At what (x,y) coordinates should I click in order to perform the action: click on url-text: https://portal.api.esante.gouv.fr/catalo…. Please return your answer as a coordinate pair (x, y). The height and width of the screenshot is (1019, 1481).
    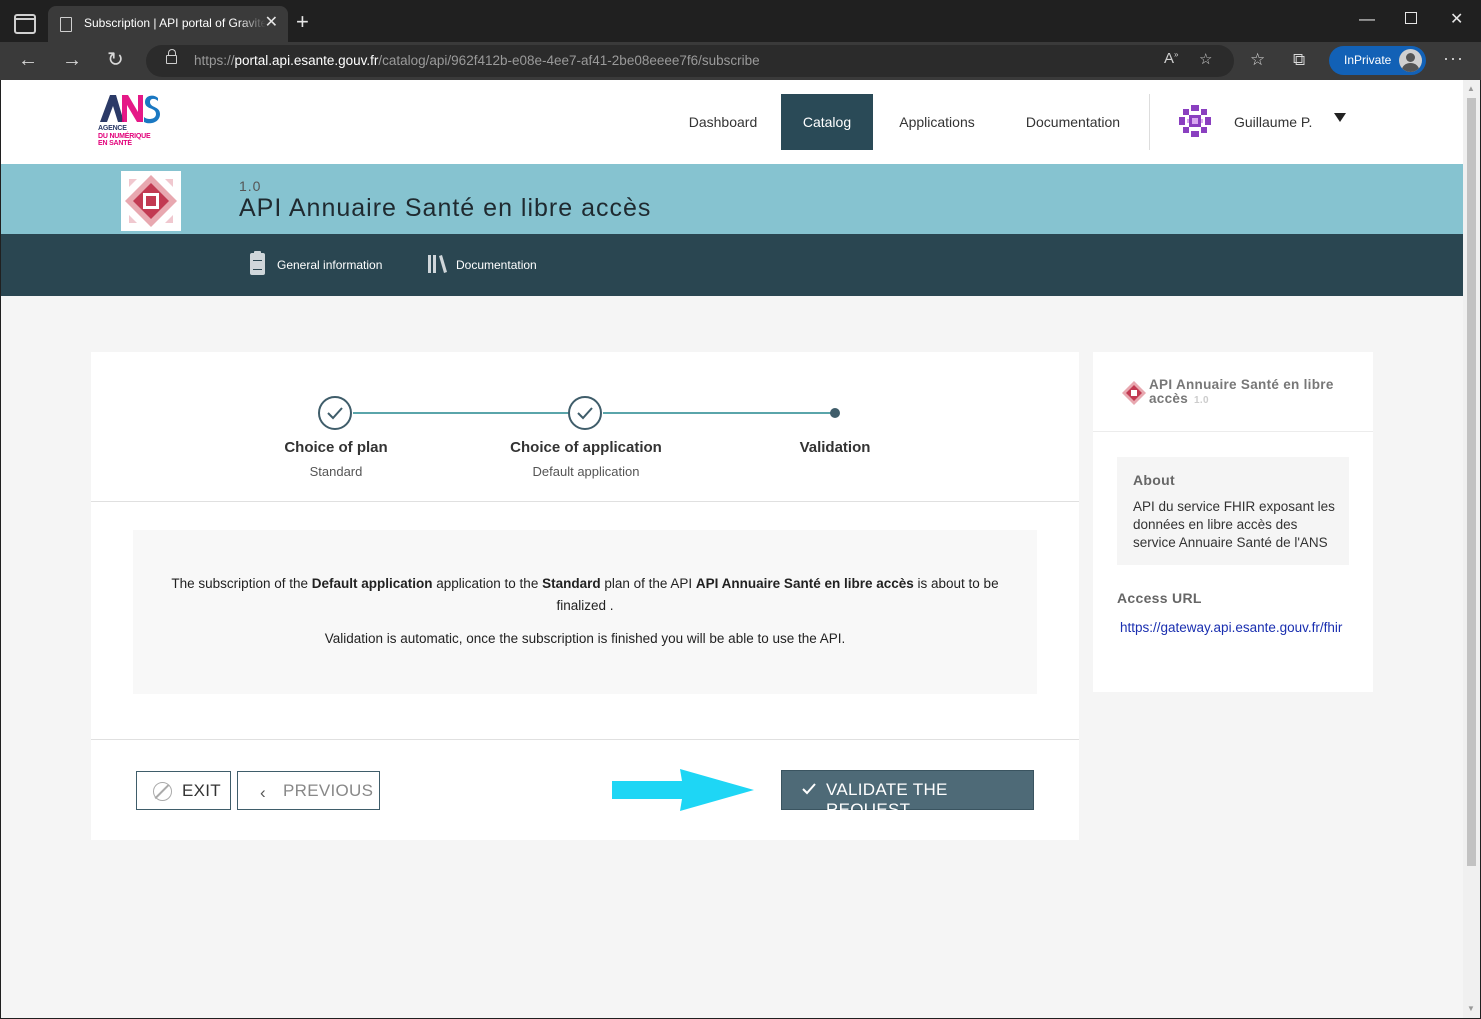
    Looking at the image, I should click on (477, 60).